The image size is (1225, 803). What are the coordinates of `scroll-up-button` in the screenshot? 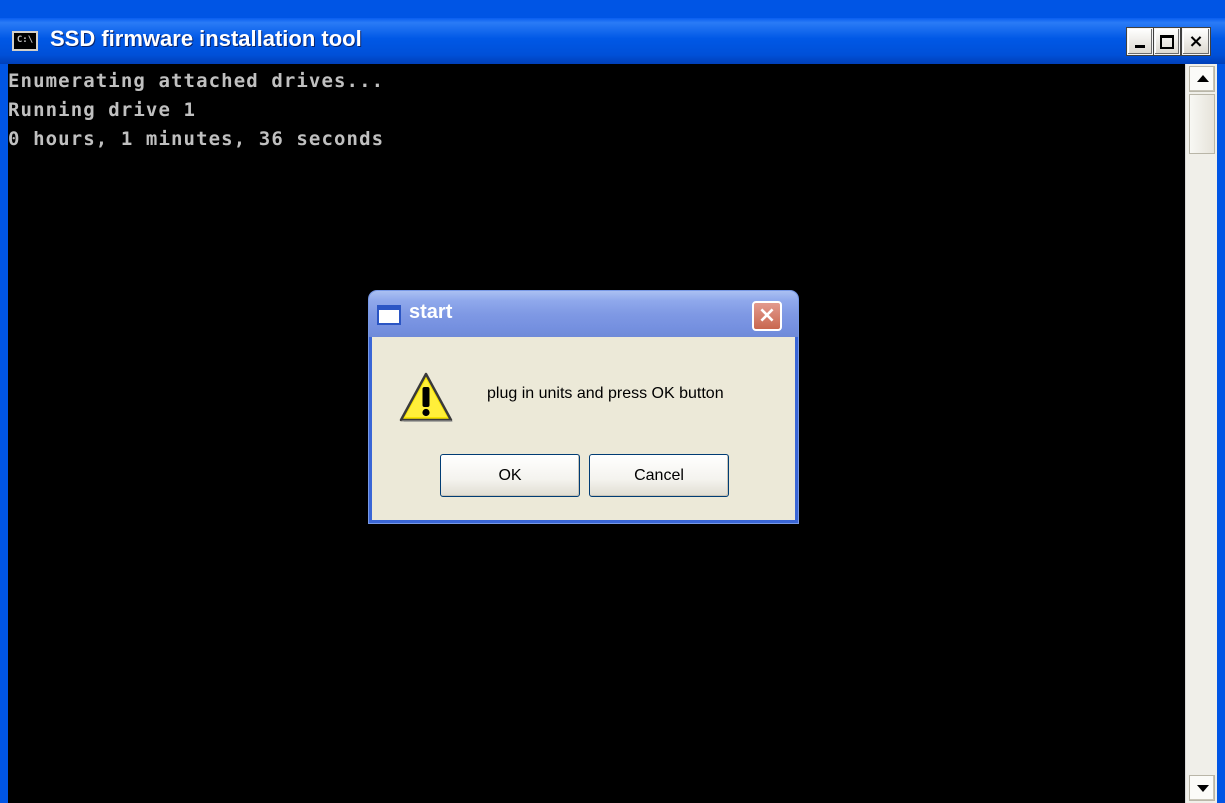 It's located at (1202, 79).